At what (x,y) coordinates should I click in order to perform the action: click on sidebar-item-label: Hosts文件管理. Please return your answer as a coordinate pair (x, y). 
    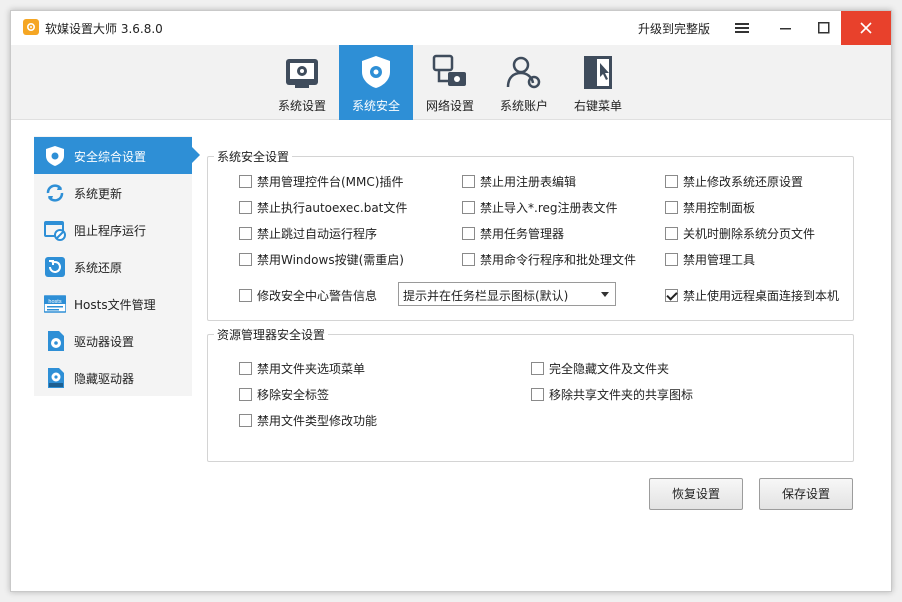
    Looking at the image, I should click on (115, 305).